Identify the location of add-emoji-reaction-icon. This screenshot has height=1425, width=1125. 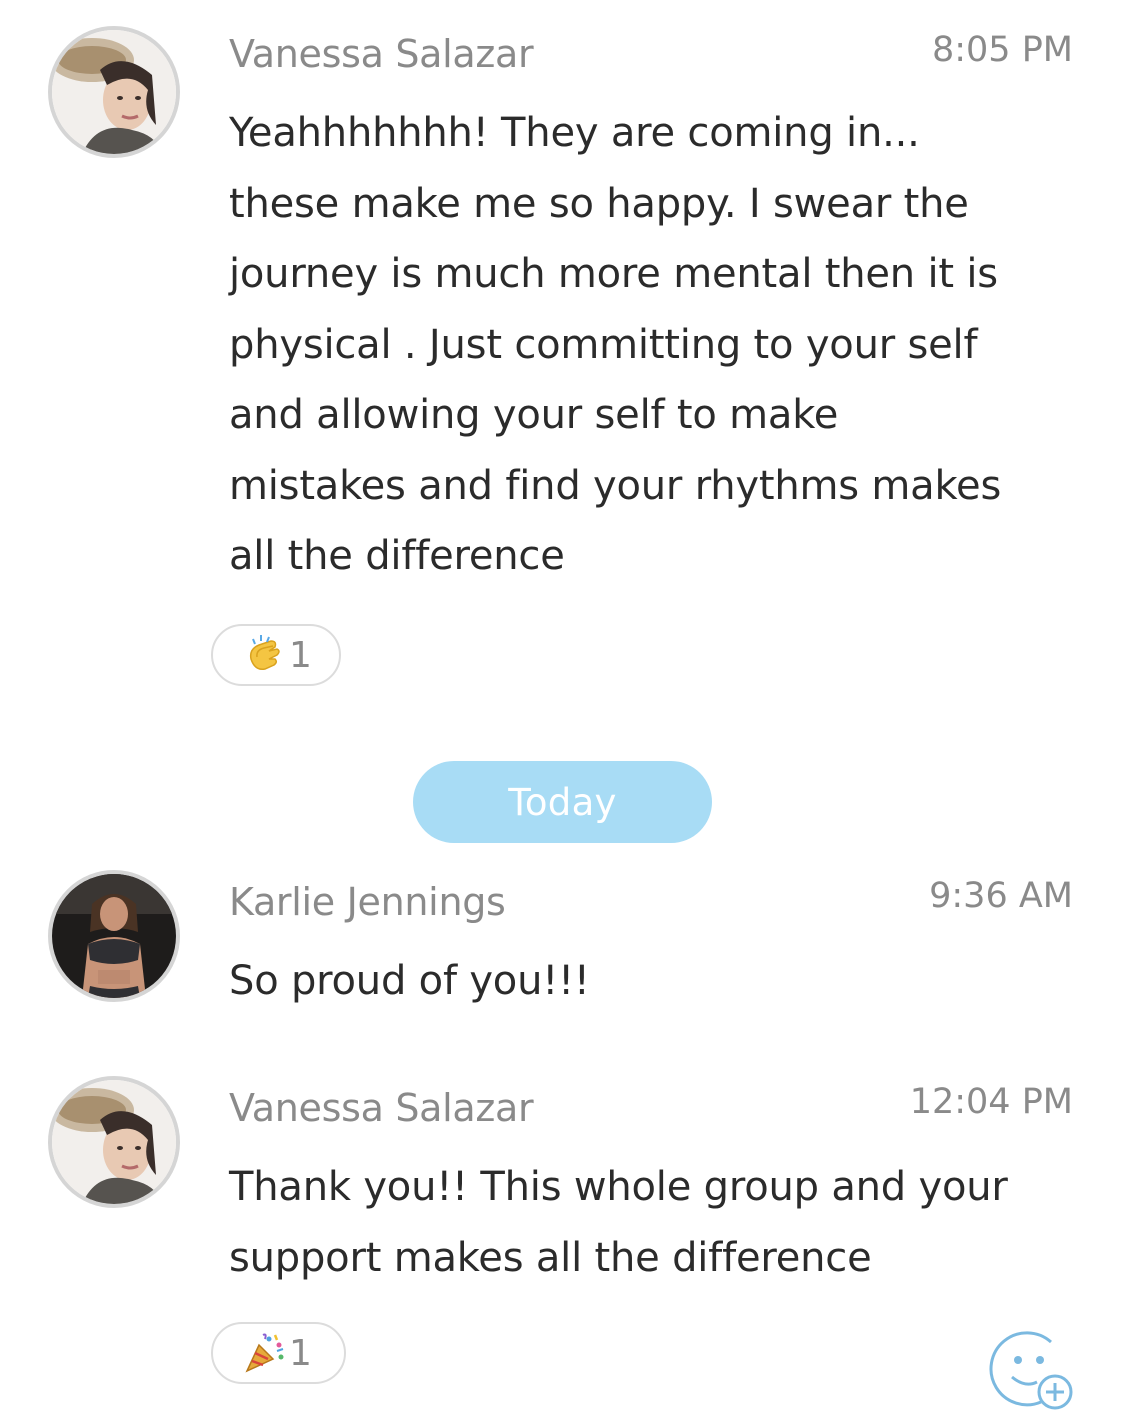
(1031, 1370).